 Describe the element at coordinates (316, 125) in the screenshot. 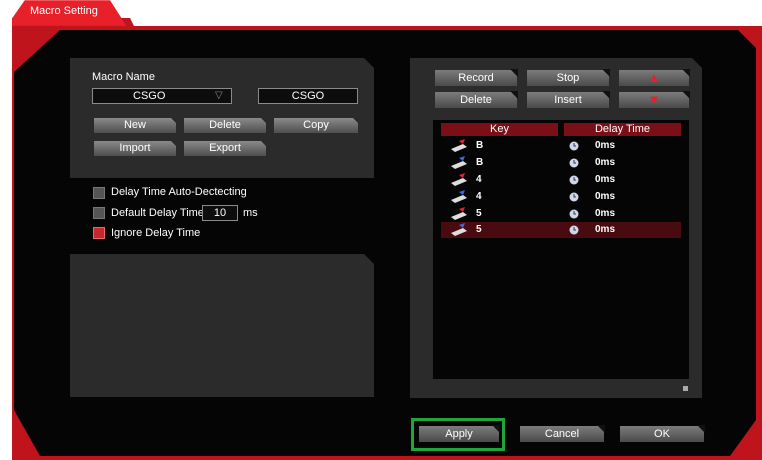

I see `copy-button: Copy` at that location.